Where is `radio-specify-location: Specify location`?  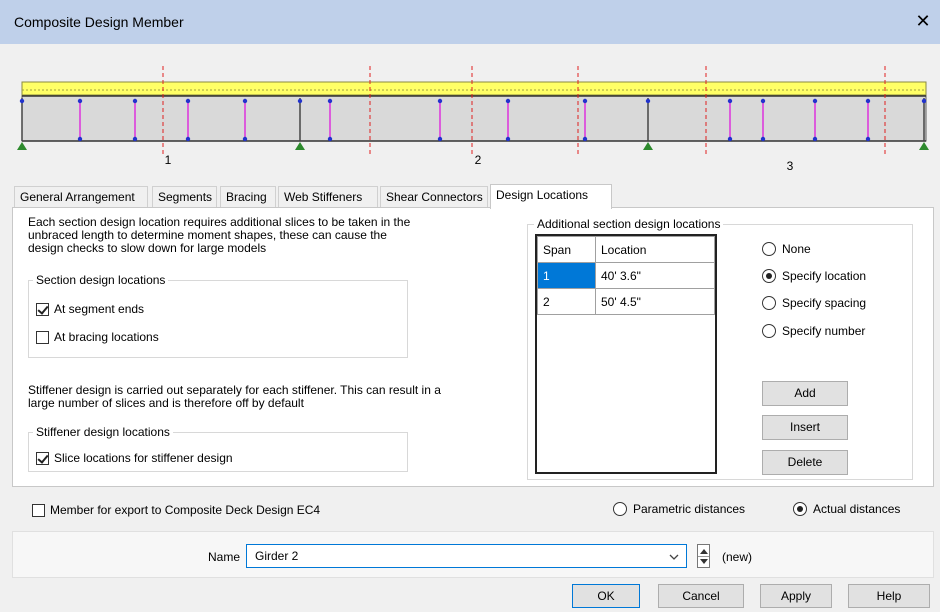
radio-specify-location: Specify location is located at coordinates (814, 276).